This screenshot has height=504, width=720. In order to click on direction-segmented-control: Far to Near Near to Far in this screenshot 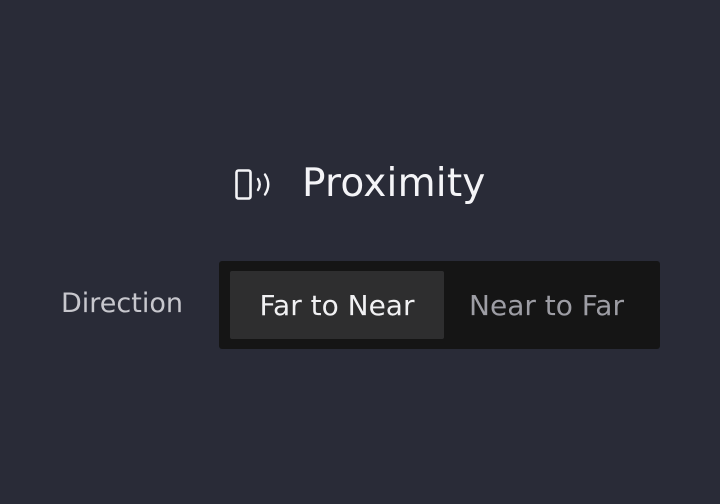, I will do `click(439, 305)`.